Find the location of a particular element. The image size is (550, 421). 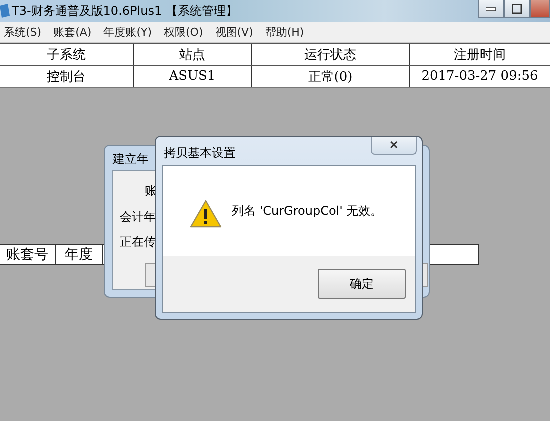

menu-item: 权限(O) is located at coordinates (184, 32).